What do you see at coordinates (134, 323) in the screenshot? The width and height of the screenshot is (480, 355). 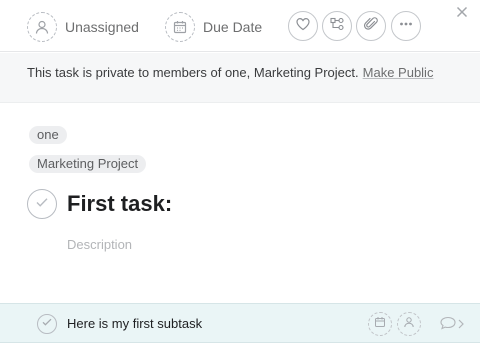 I see `subtask-label: Here is my first subtask` at bounding box center [134, 323].